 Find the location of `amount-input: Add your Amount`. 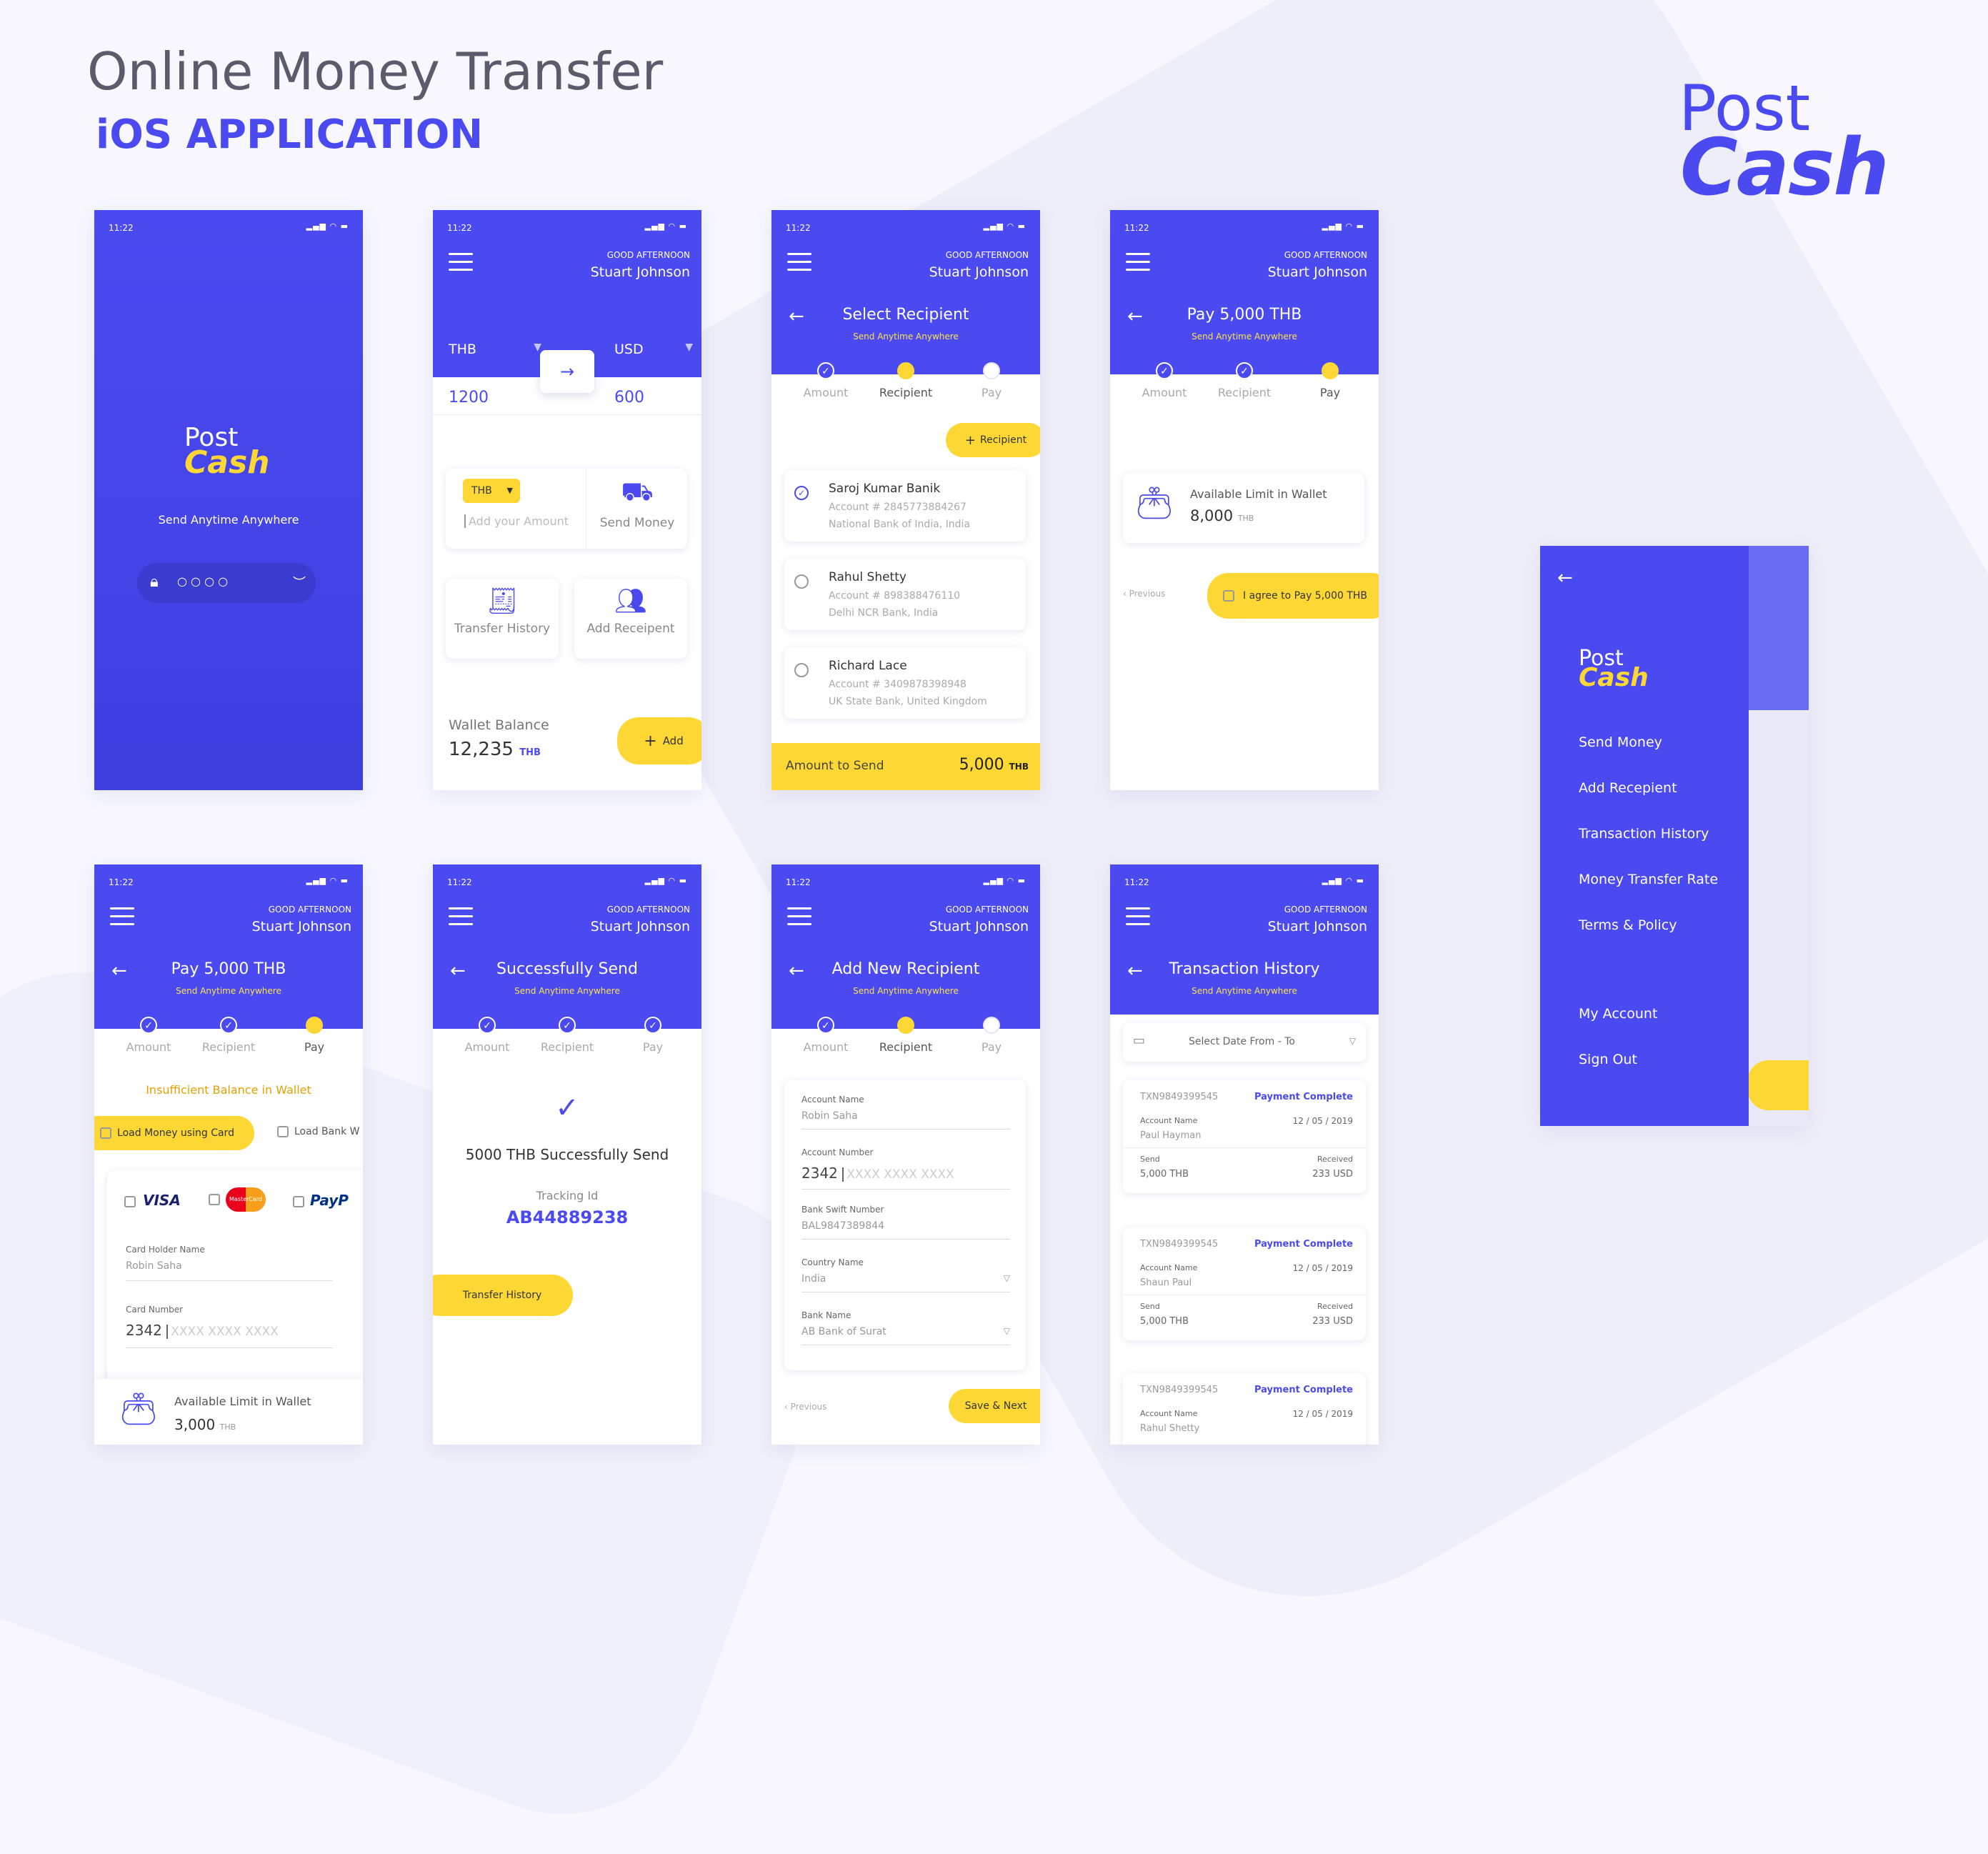

amount-input: Add your Amount is located at coordinates (516, 521).